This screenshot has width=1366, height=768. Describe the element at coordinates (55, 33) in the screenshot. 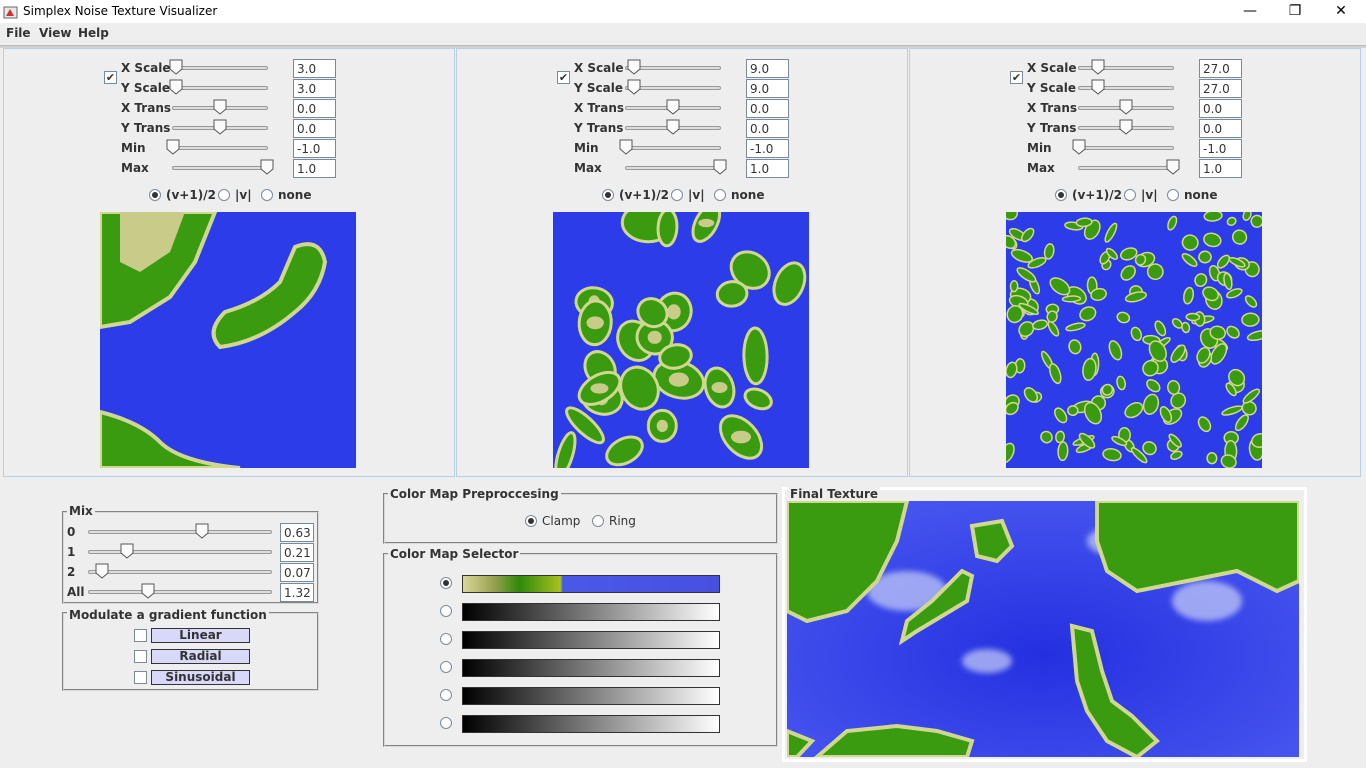

I see `menu-view: View` at that location.